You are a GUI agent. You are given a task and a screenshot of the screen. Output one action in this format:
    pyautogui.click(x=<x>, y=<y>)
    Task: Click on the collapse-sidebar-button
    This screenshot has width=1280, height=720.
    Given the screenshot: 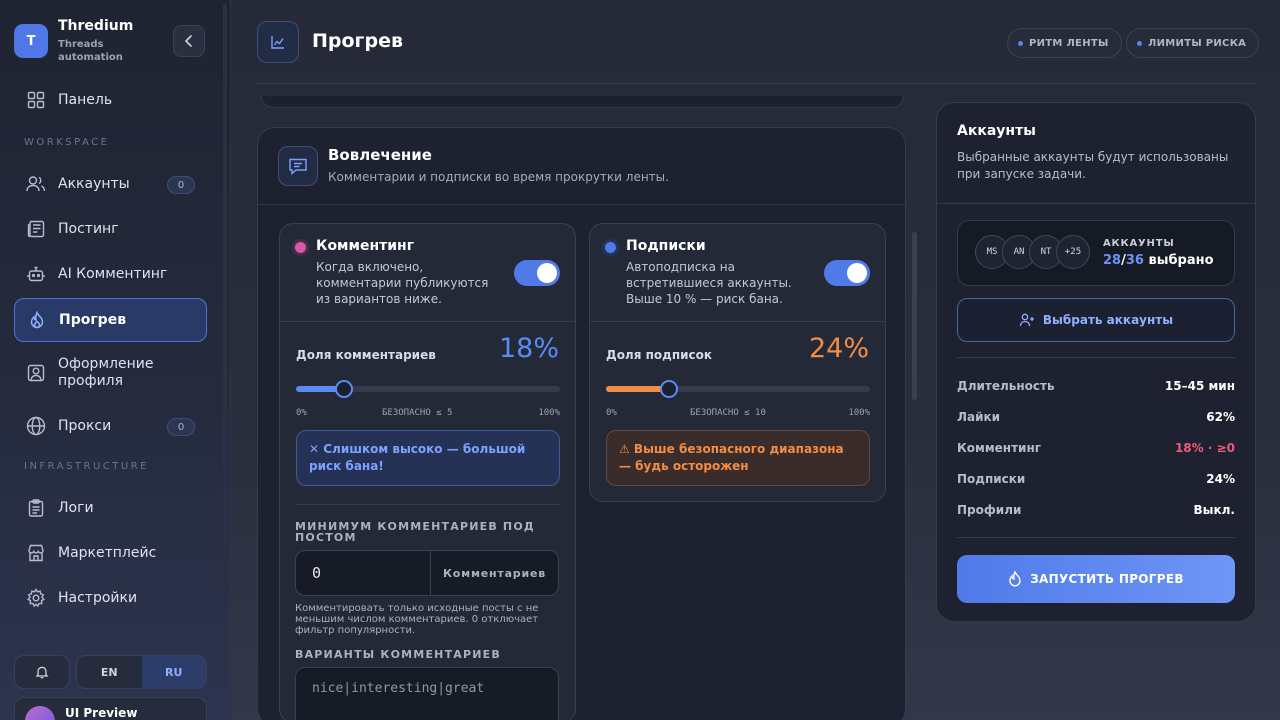 What is the action you would take?
    pyautogui.click(x=189, y=41)
    